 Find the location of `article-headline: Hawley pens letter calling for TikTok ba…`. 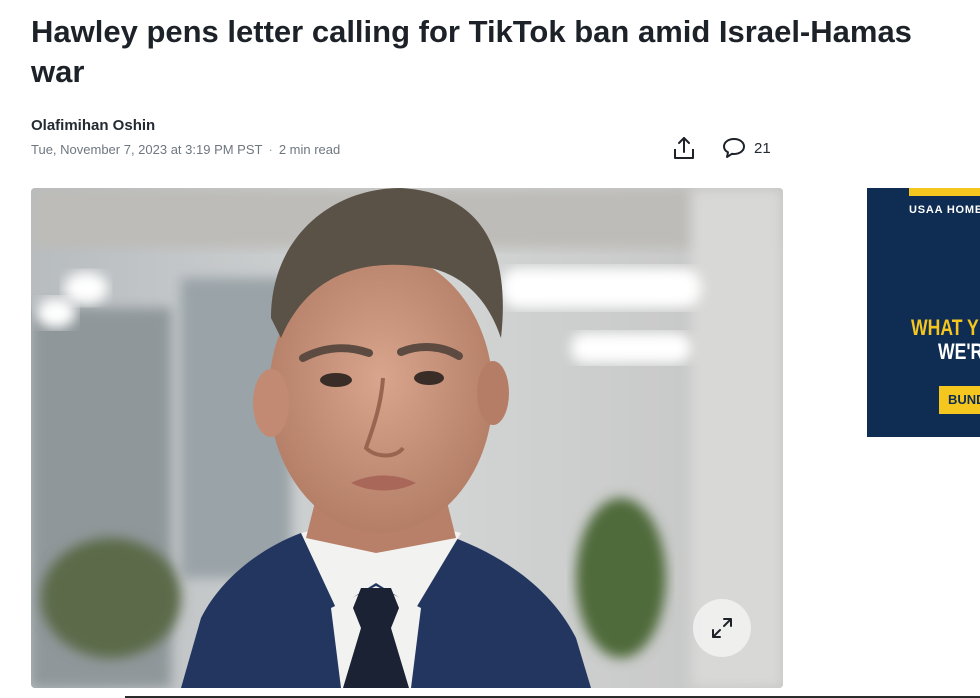

article-headline: Hawley pens letter calling for TikTok ba… is located at coordinates (471, 51).